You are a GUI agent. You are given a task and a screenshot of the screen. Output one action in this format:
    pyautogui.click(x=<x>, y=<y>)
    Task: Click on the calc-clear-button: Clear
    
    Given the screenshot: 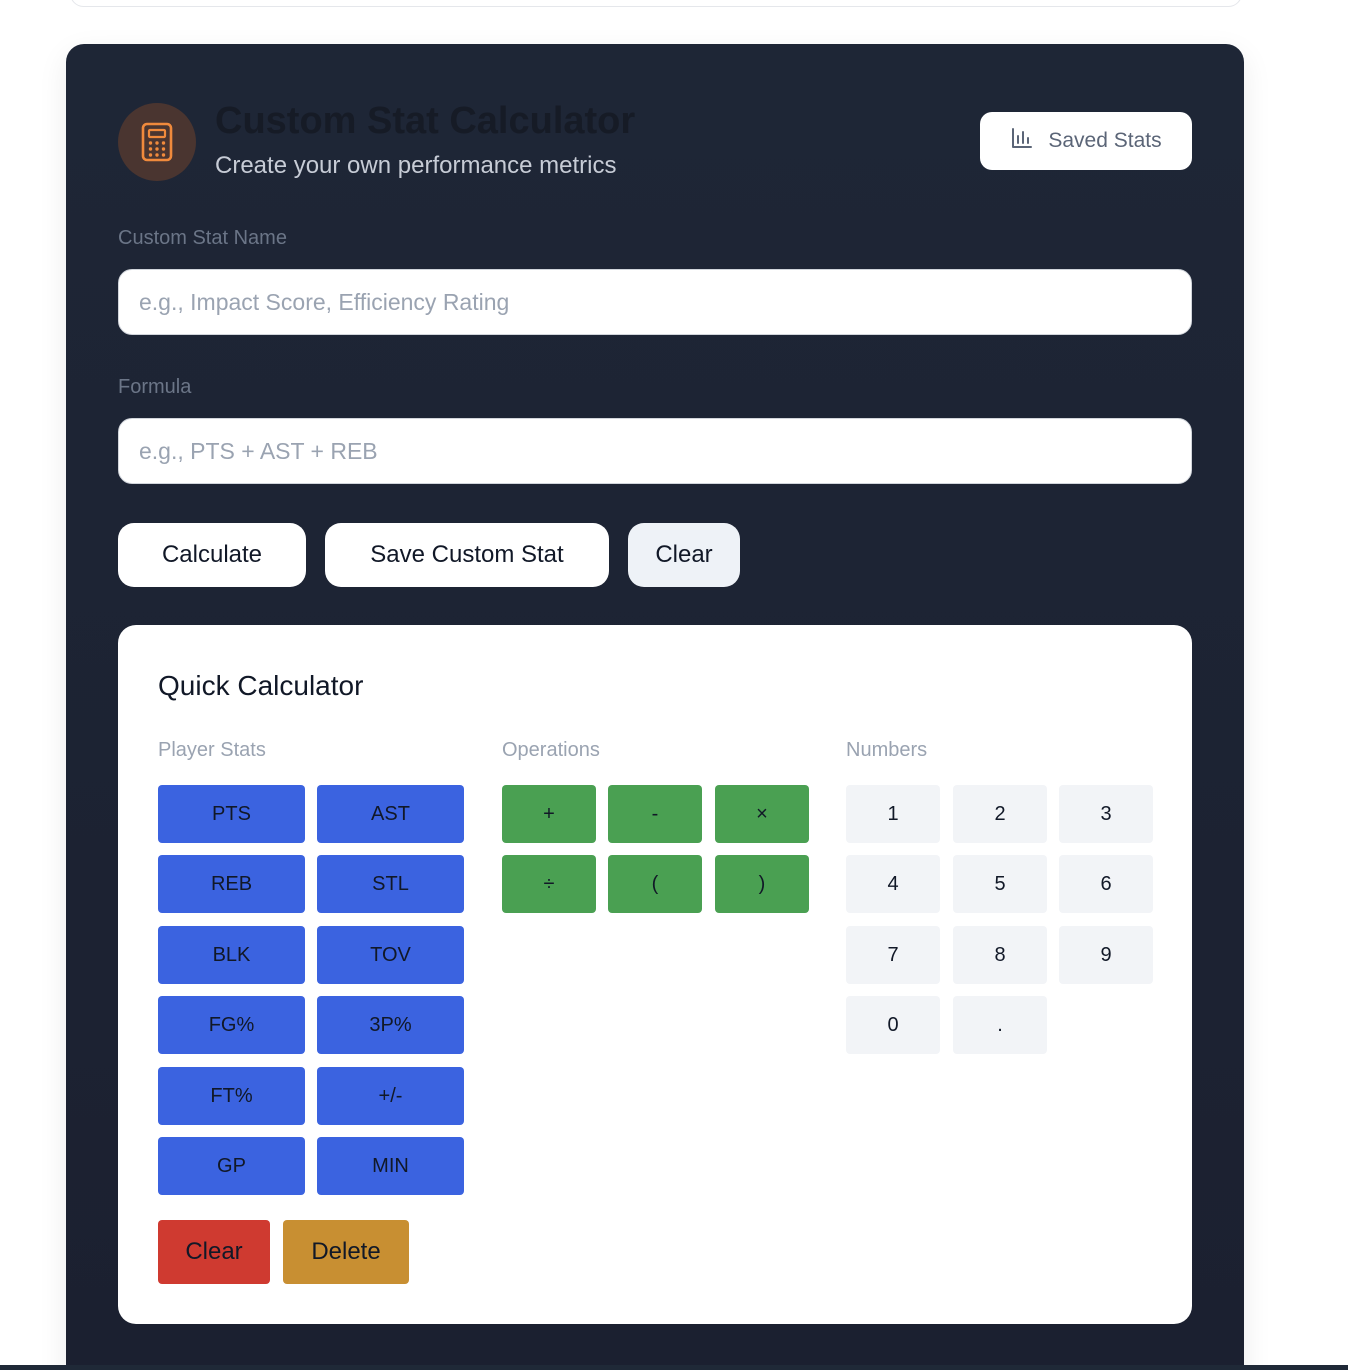 What is the action you would take?
    pyautogui.click(x=214, y=1252)
    